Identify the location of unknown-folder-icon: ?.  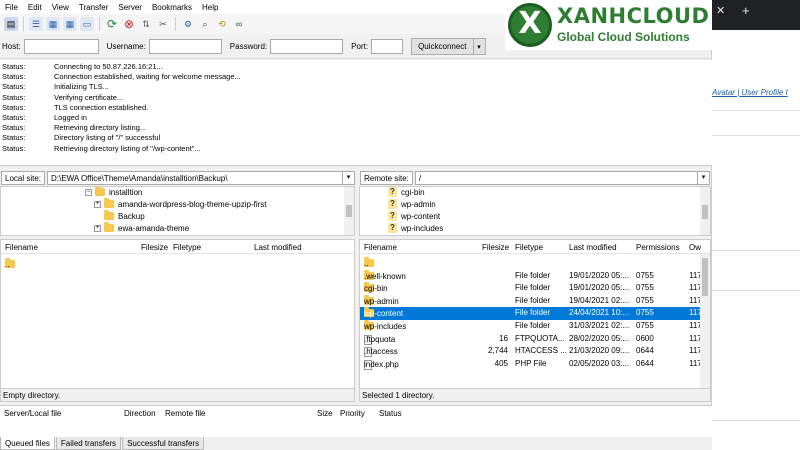
(392, 216).